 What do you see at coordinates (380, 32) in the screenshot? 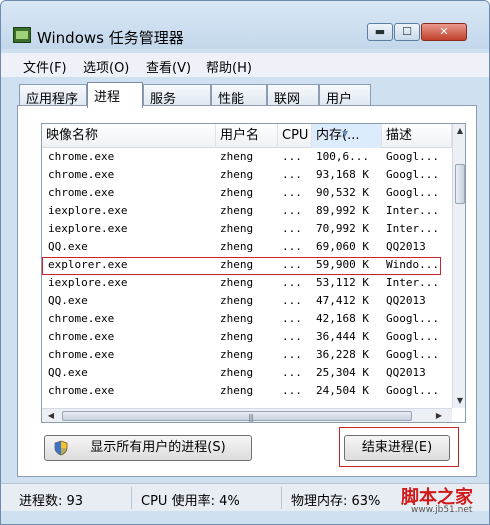
I see `minimize-button: ▬` at bounding box center [380, 32].